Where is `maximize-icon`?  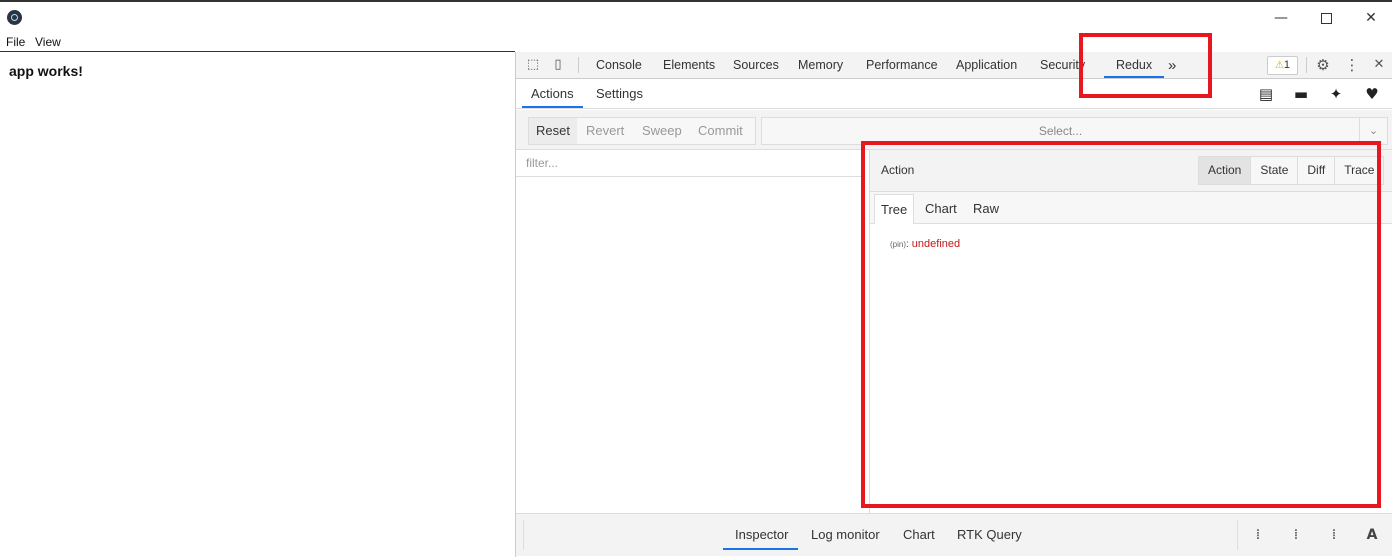 maximize-icon is located at coordinates (1326, 18).